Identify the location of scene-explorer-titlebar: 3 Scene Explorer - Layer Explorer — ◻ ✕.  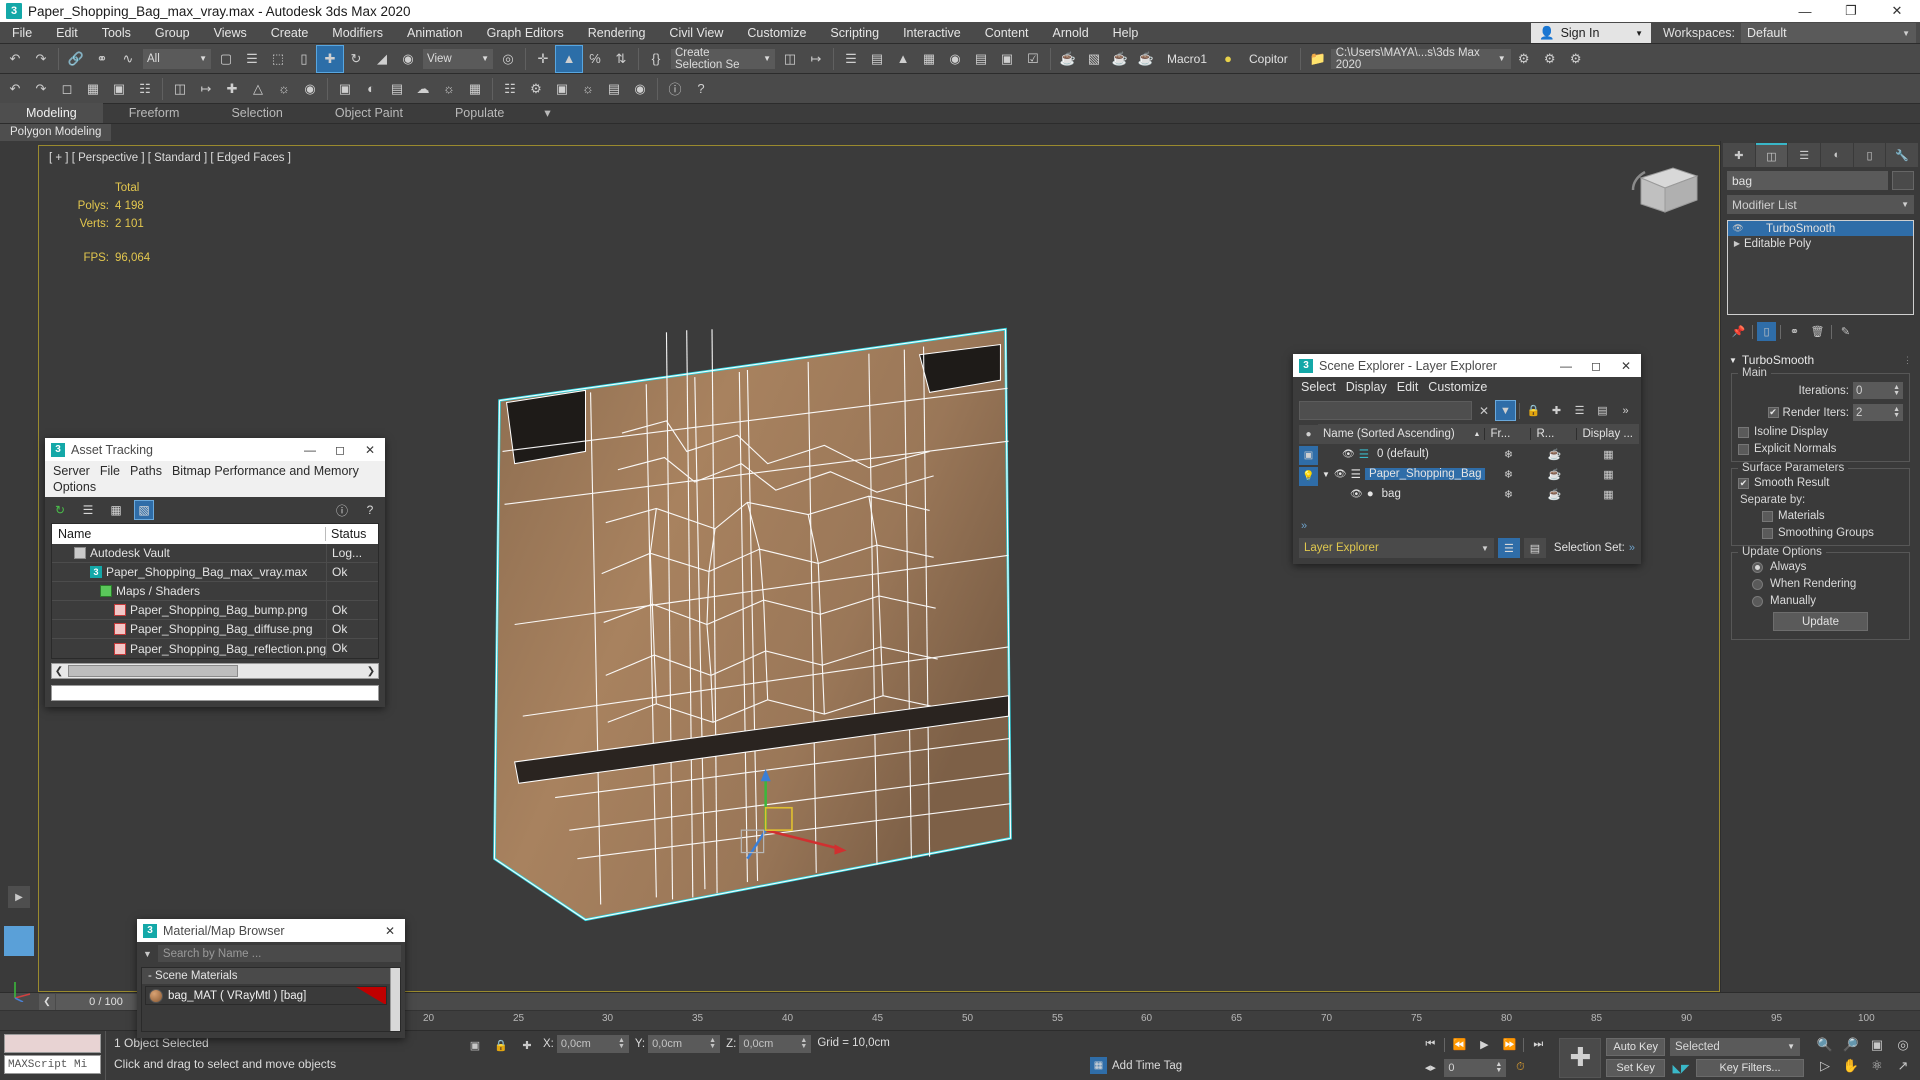
(1467, 365).